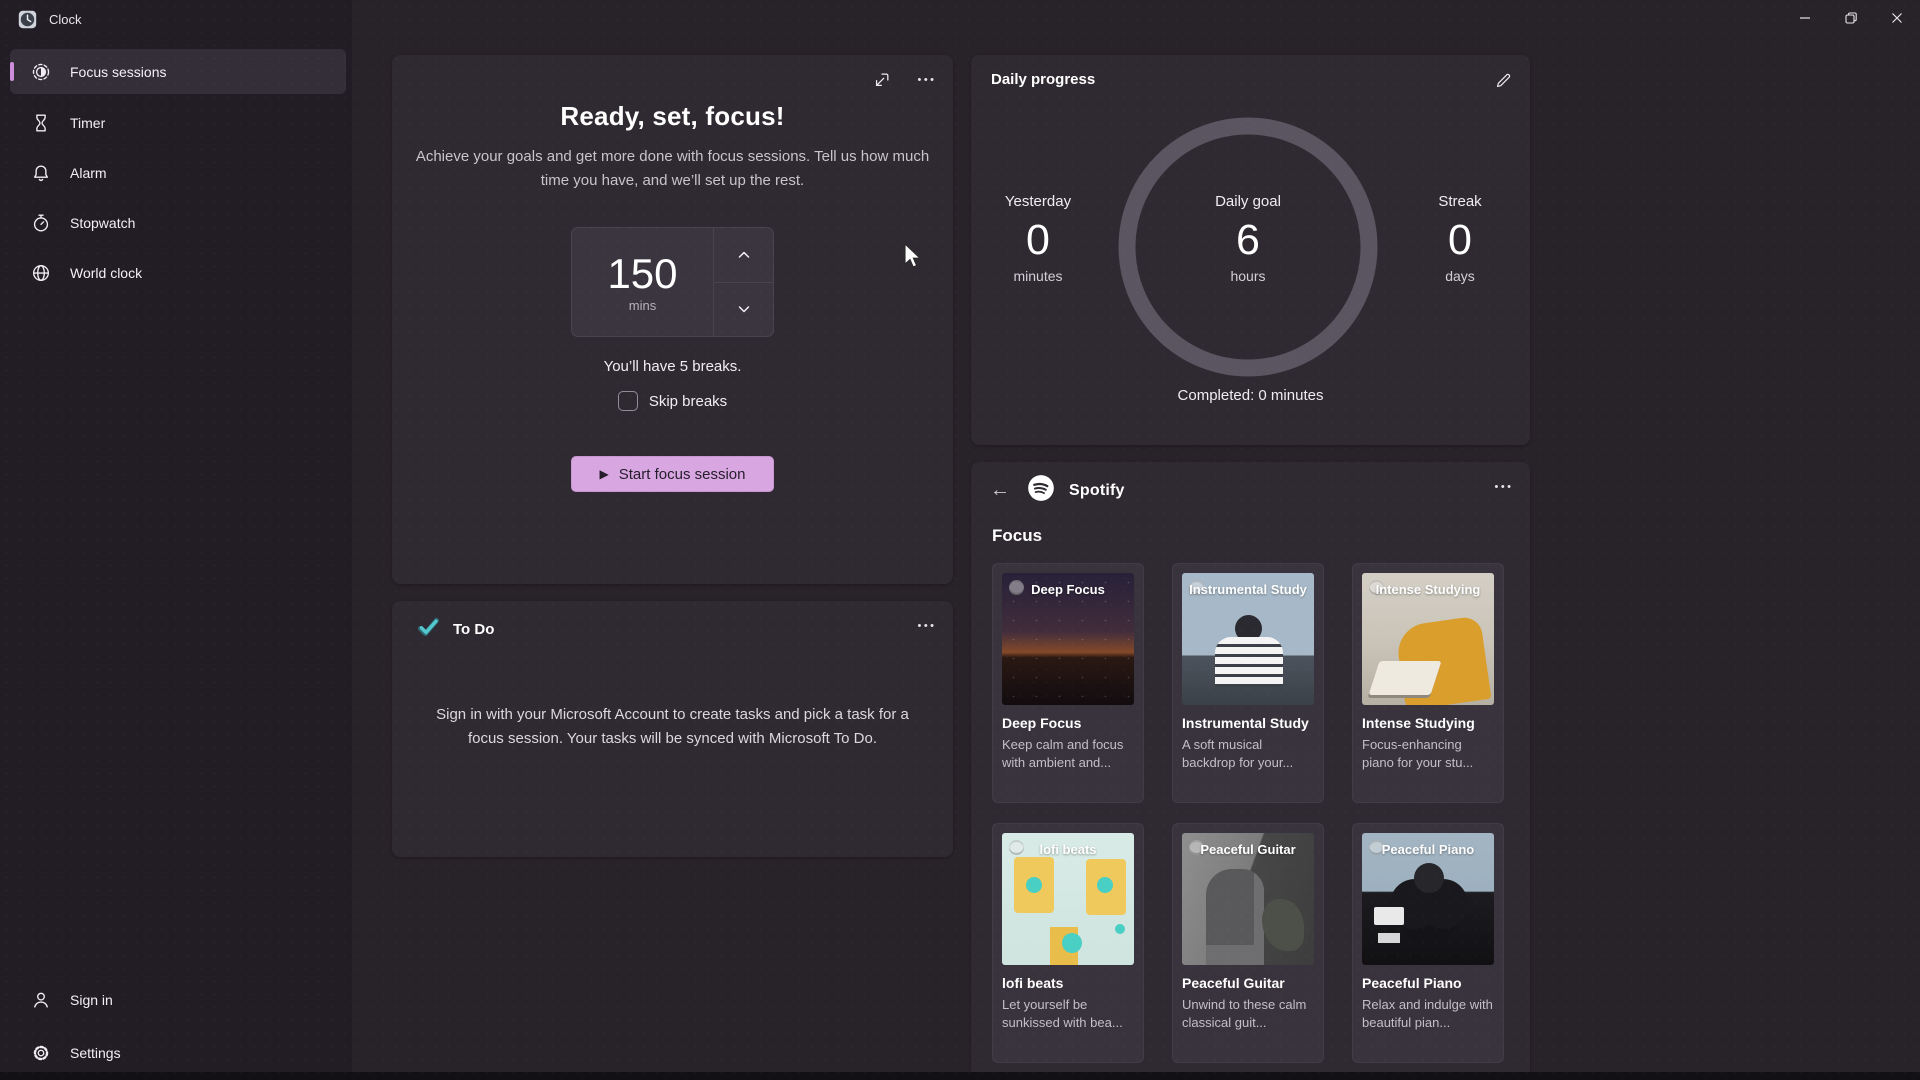  Describe the element at coordinates (1000, 490) in the screenshot. I see `back-arrow-icon: ←` at that location.